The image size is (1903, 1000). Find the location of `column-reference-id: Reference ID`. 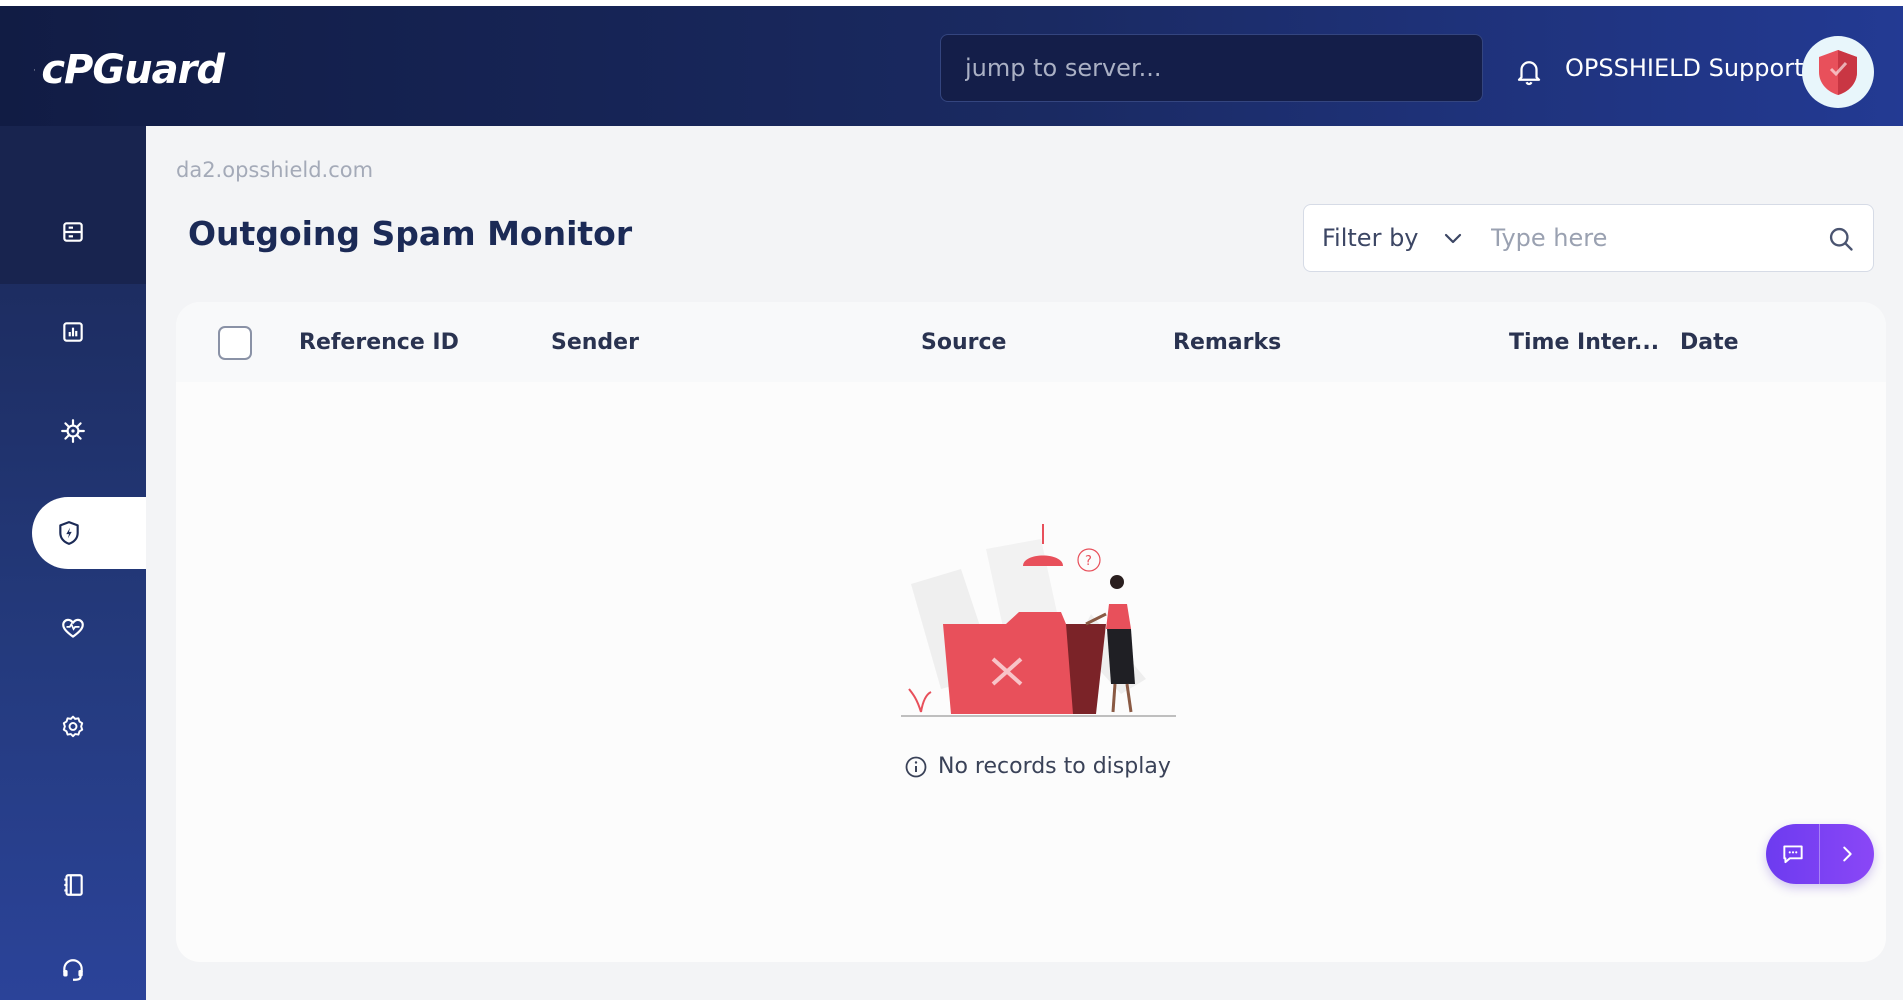

column-reference-id: Reference ID is located at coordinates (379, 342).